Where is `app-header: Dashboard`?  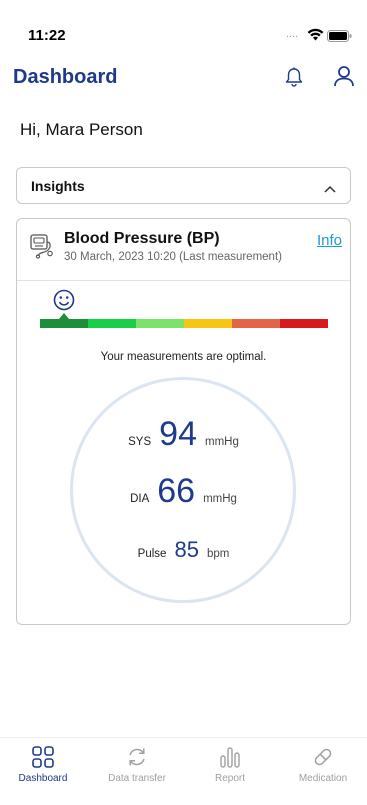 app-header: Dashboard is located at coordinates (183, 79).